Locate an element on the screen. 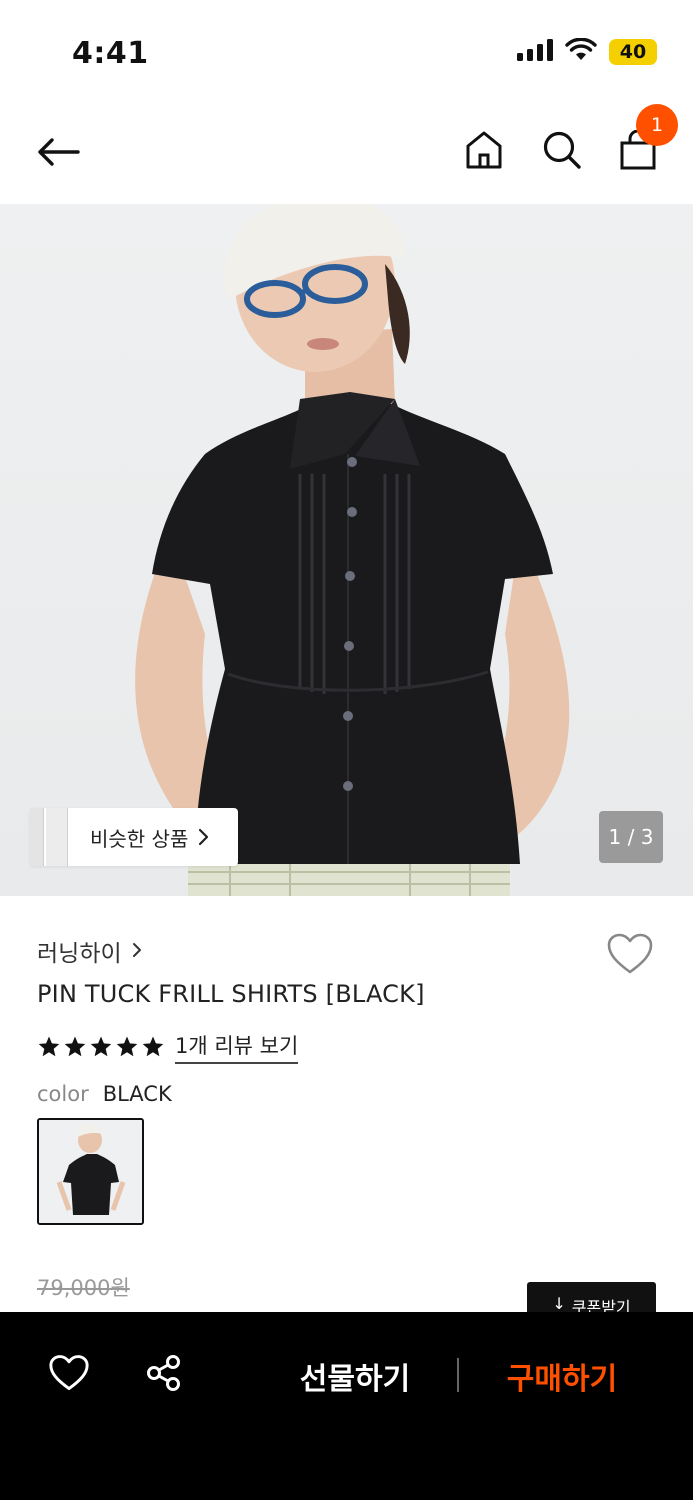 The height and width of the screenshot is (1500, 693). wishlist-button is located at coordinates (630, 954).